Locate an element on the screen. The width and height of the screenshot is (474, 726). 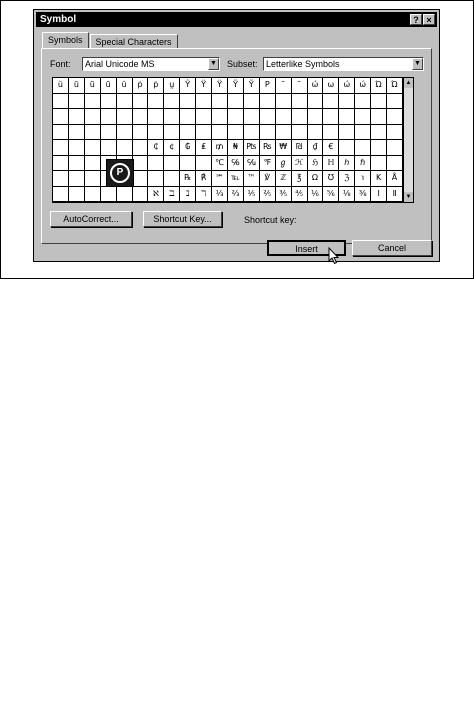
symbol-cell: ℧ is located at coordinates (331, 179).